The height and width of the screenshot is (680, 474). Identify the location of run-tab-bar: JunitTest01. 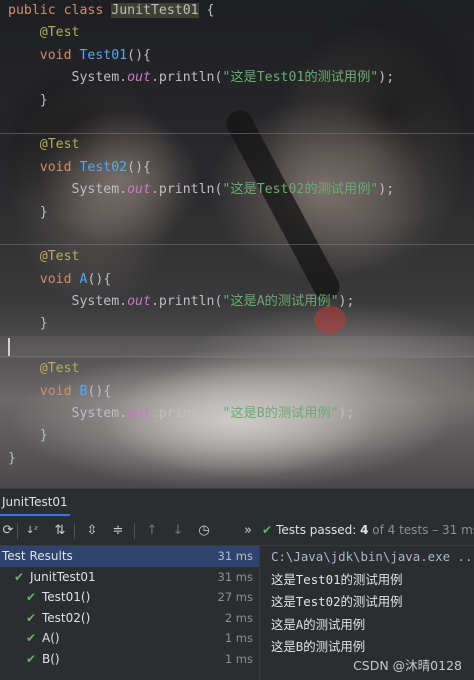
(237, 502).